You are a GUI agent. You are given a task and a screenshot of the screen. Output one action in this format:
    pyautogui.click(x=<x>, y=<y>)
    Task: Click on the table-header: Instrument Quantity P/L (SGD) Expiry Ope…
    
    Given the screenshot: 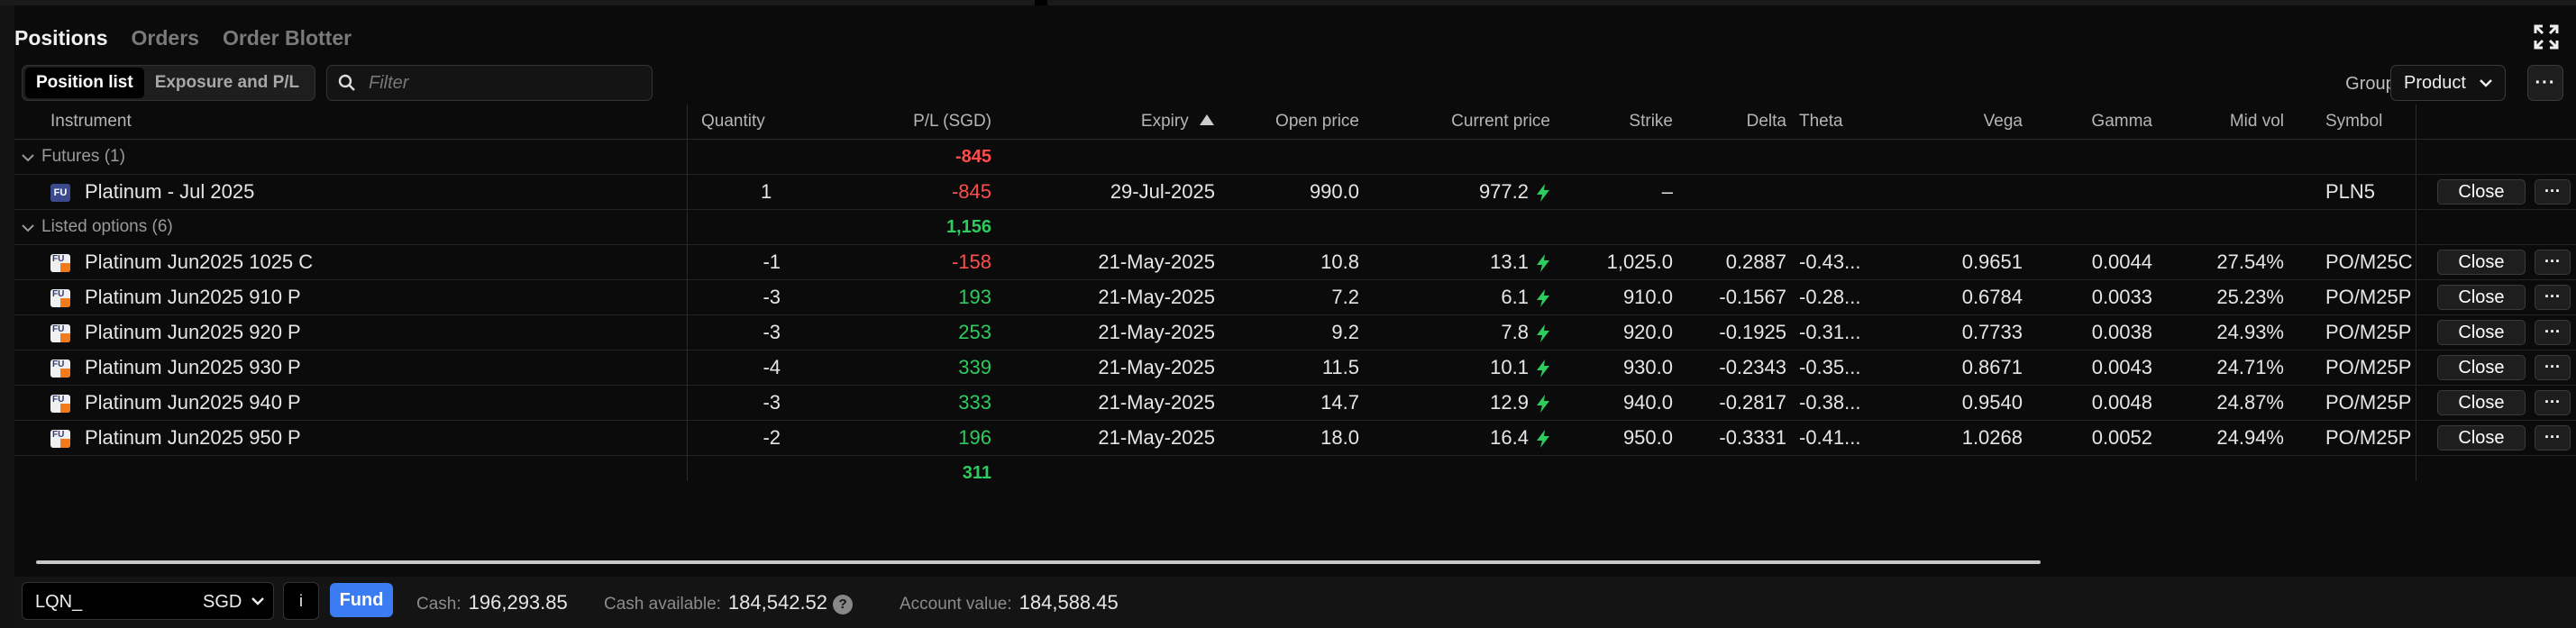 What is the action you would take?
    pyautogui.click(x=1295, y=122)
    